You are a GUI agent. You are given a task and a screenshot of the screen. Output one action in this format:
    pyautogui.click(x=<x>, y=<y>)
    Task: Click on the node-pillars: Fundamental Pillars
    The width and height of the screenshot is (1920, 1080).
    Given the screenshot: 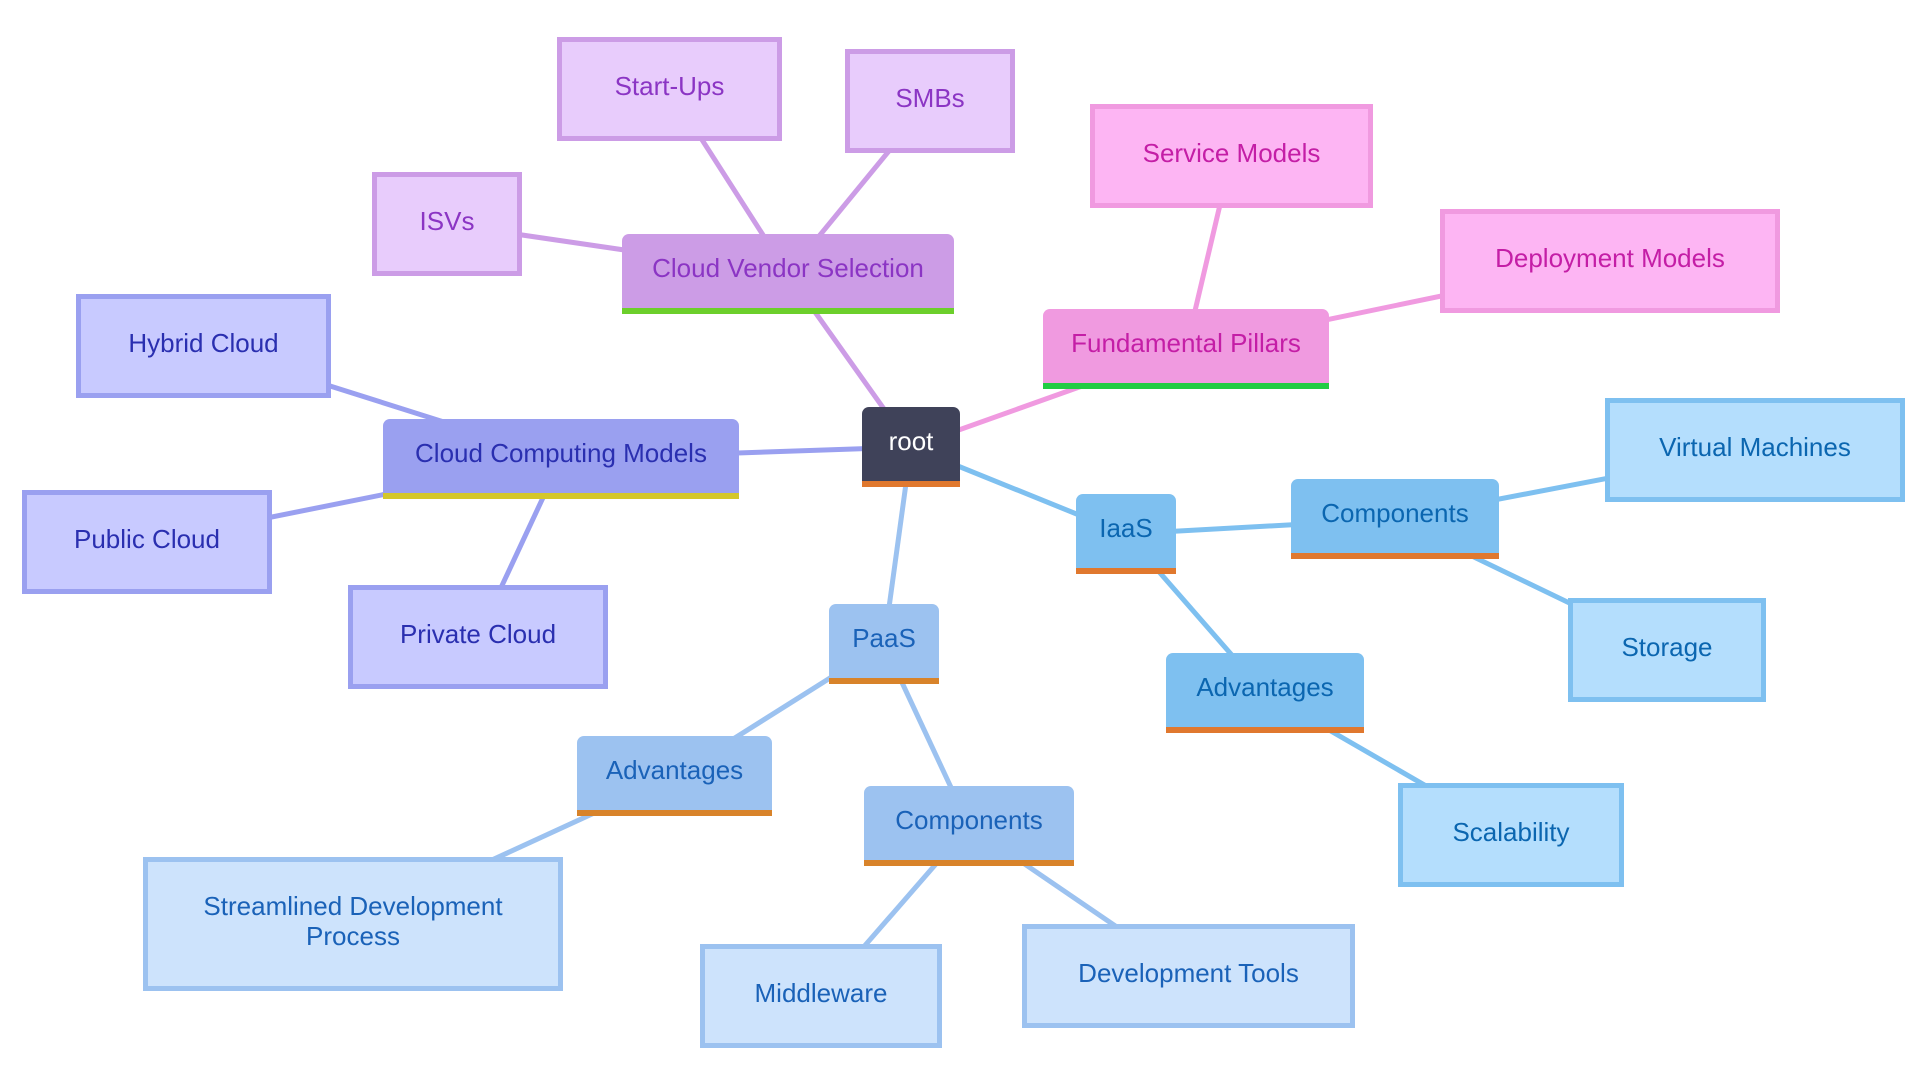 What is the action you would take?
    pyautogui.click(x=1186, y=349)
    